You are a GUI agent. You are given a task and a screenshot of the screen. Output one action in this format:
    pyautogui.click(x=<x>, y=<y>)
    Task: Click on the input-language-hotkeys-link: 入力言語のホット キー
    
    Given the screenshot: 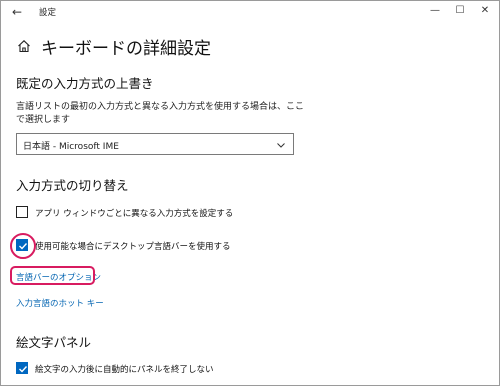 What is the action you would take?
    pyautogui.click(x=60, y=303)
    